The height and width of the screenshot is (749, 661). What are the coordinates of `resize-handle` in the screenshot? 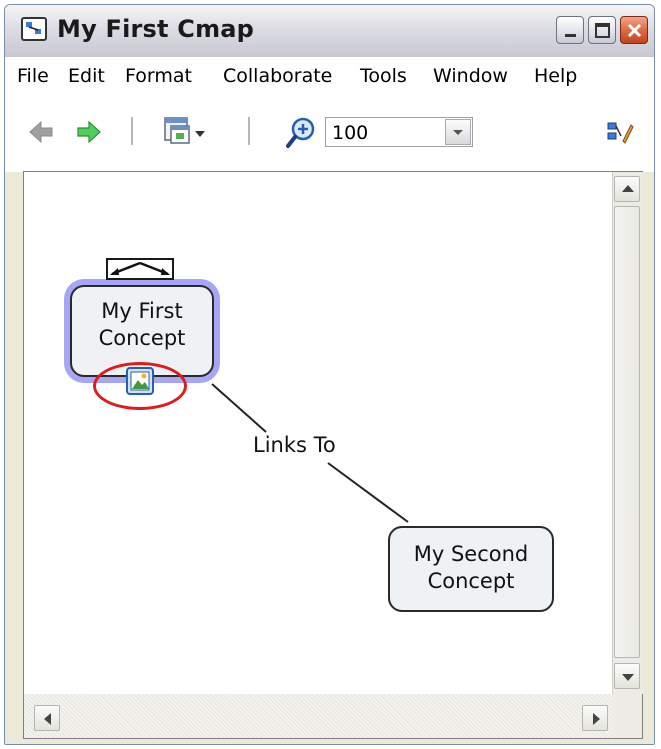 It's located at (140, 269).